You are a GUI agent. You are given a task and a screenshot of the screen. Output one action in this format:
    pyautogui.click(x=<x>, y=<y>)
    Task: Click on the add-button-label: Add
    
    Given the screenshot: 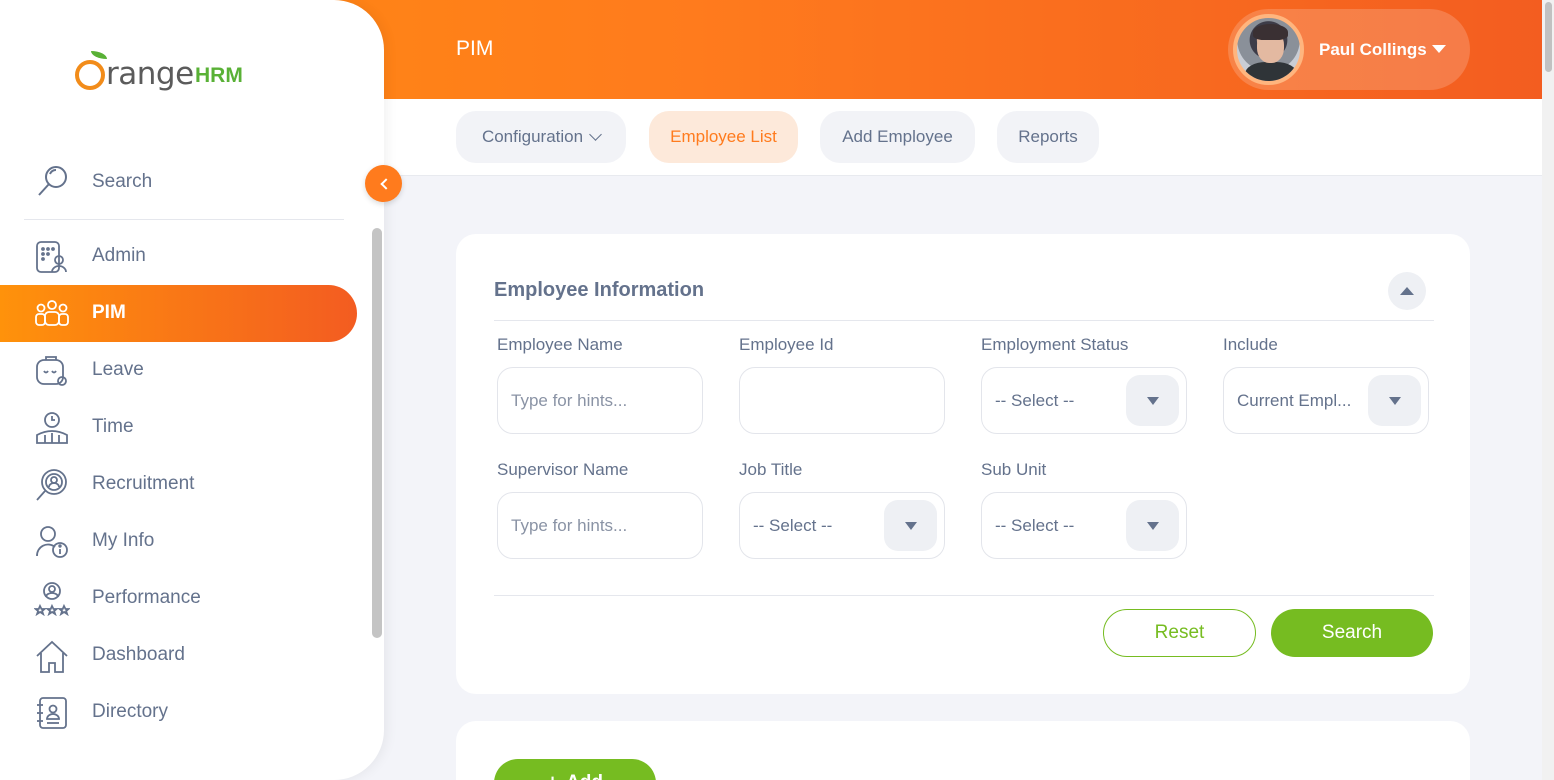 What is the action you would take?
    pyautogui.click(x=584, y=776)
    